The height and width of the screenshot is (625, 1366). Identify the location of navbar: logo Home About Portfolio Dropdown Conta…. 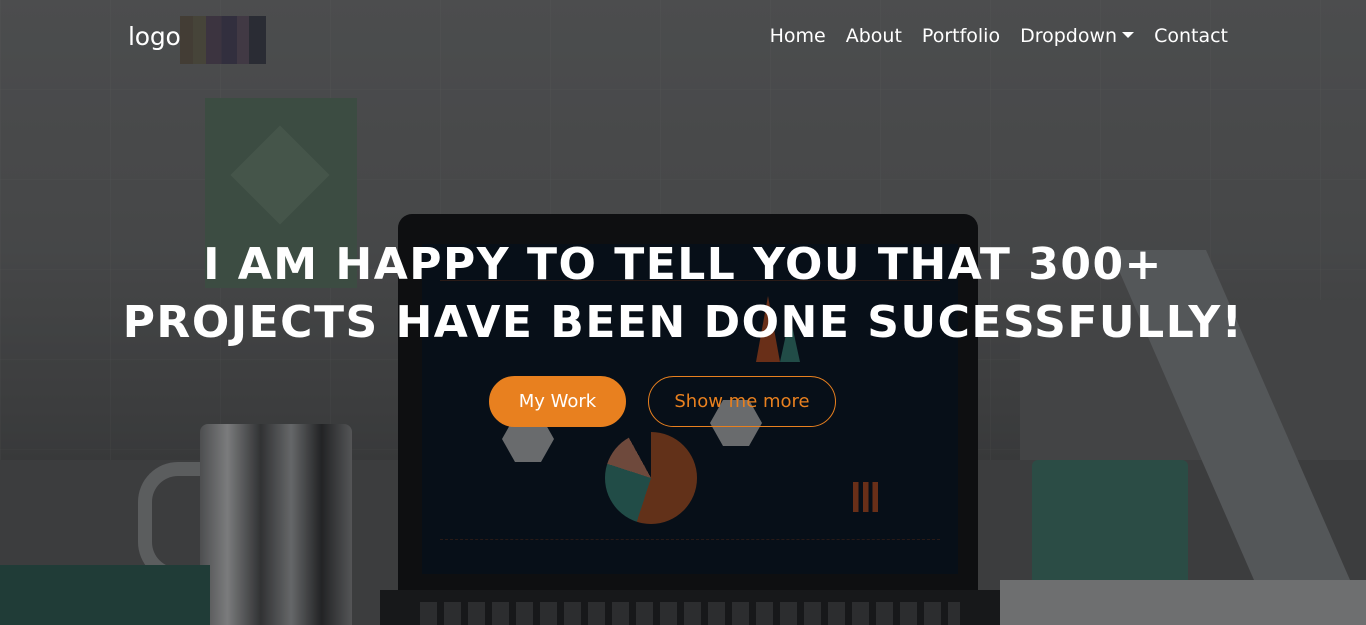
(683, 37).